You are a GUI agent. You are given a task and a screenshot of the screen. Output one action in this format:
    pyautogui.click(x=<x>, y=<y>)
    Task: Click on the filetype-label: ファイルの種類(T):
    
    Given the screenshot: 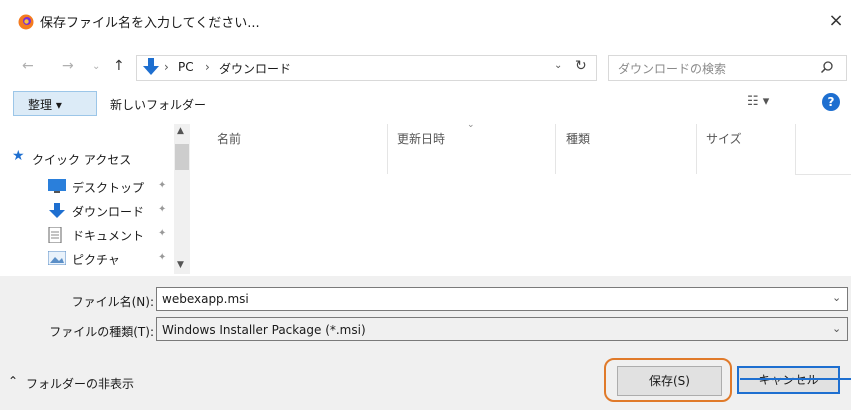 What is the action you would take?
    pyautogui.click(x=101, y=332)
    